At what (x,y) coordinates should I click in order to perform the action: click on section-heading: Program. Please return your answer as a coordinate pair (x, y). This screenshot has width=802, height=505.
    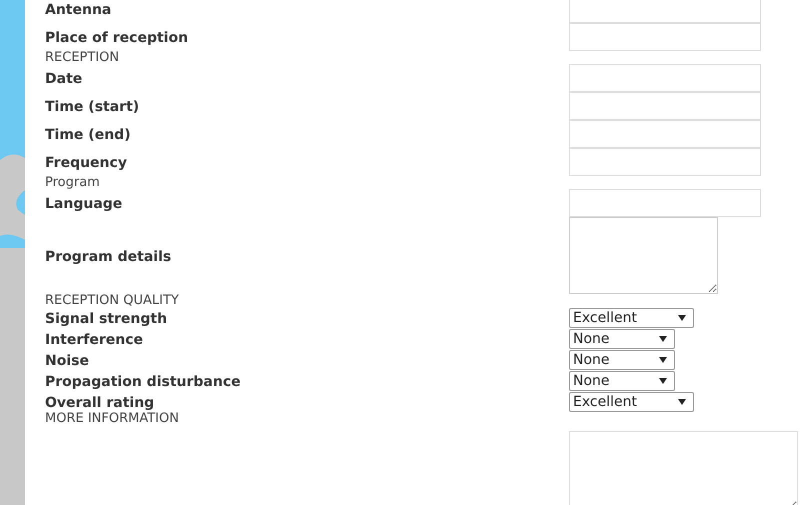
    Looking at the image, I should click on (72, 182).